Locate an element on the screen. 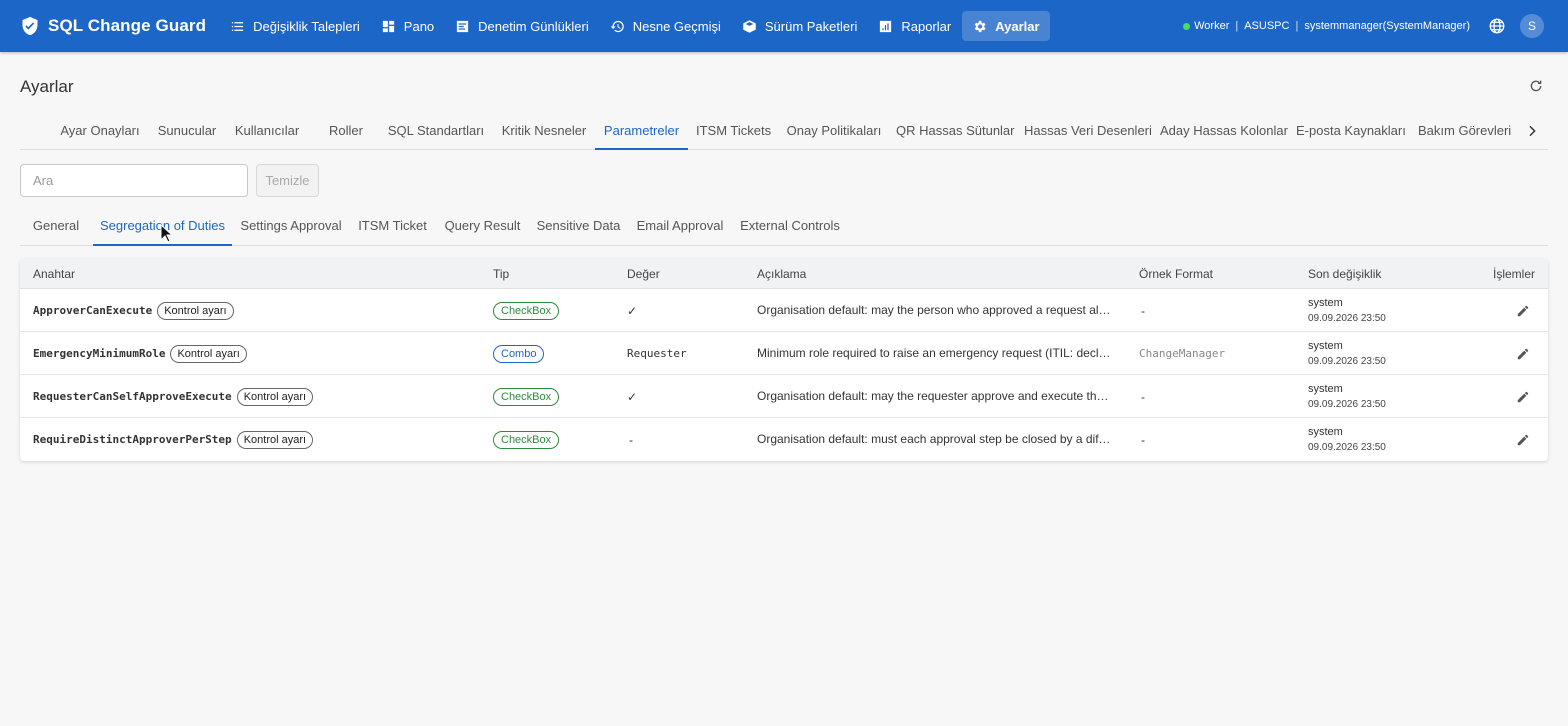  shield-check-icon is located at coordinates (30, 26).